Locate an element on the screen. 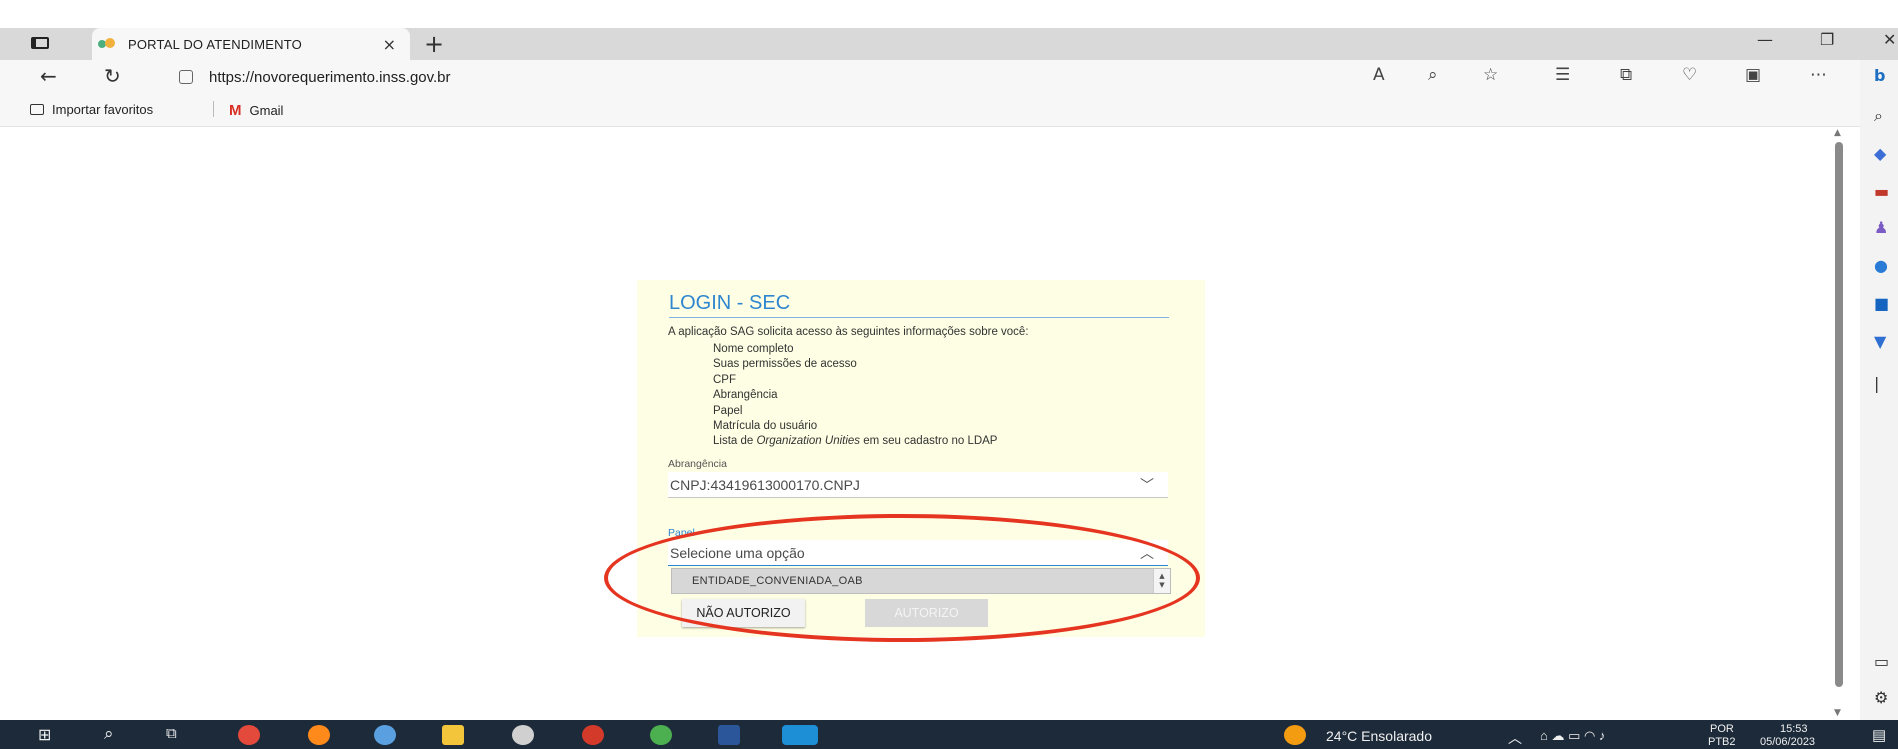  chevron-down-icon: ﹀ is located at coordinates (1147, 485).